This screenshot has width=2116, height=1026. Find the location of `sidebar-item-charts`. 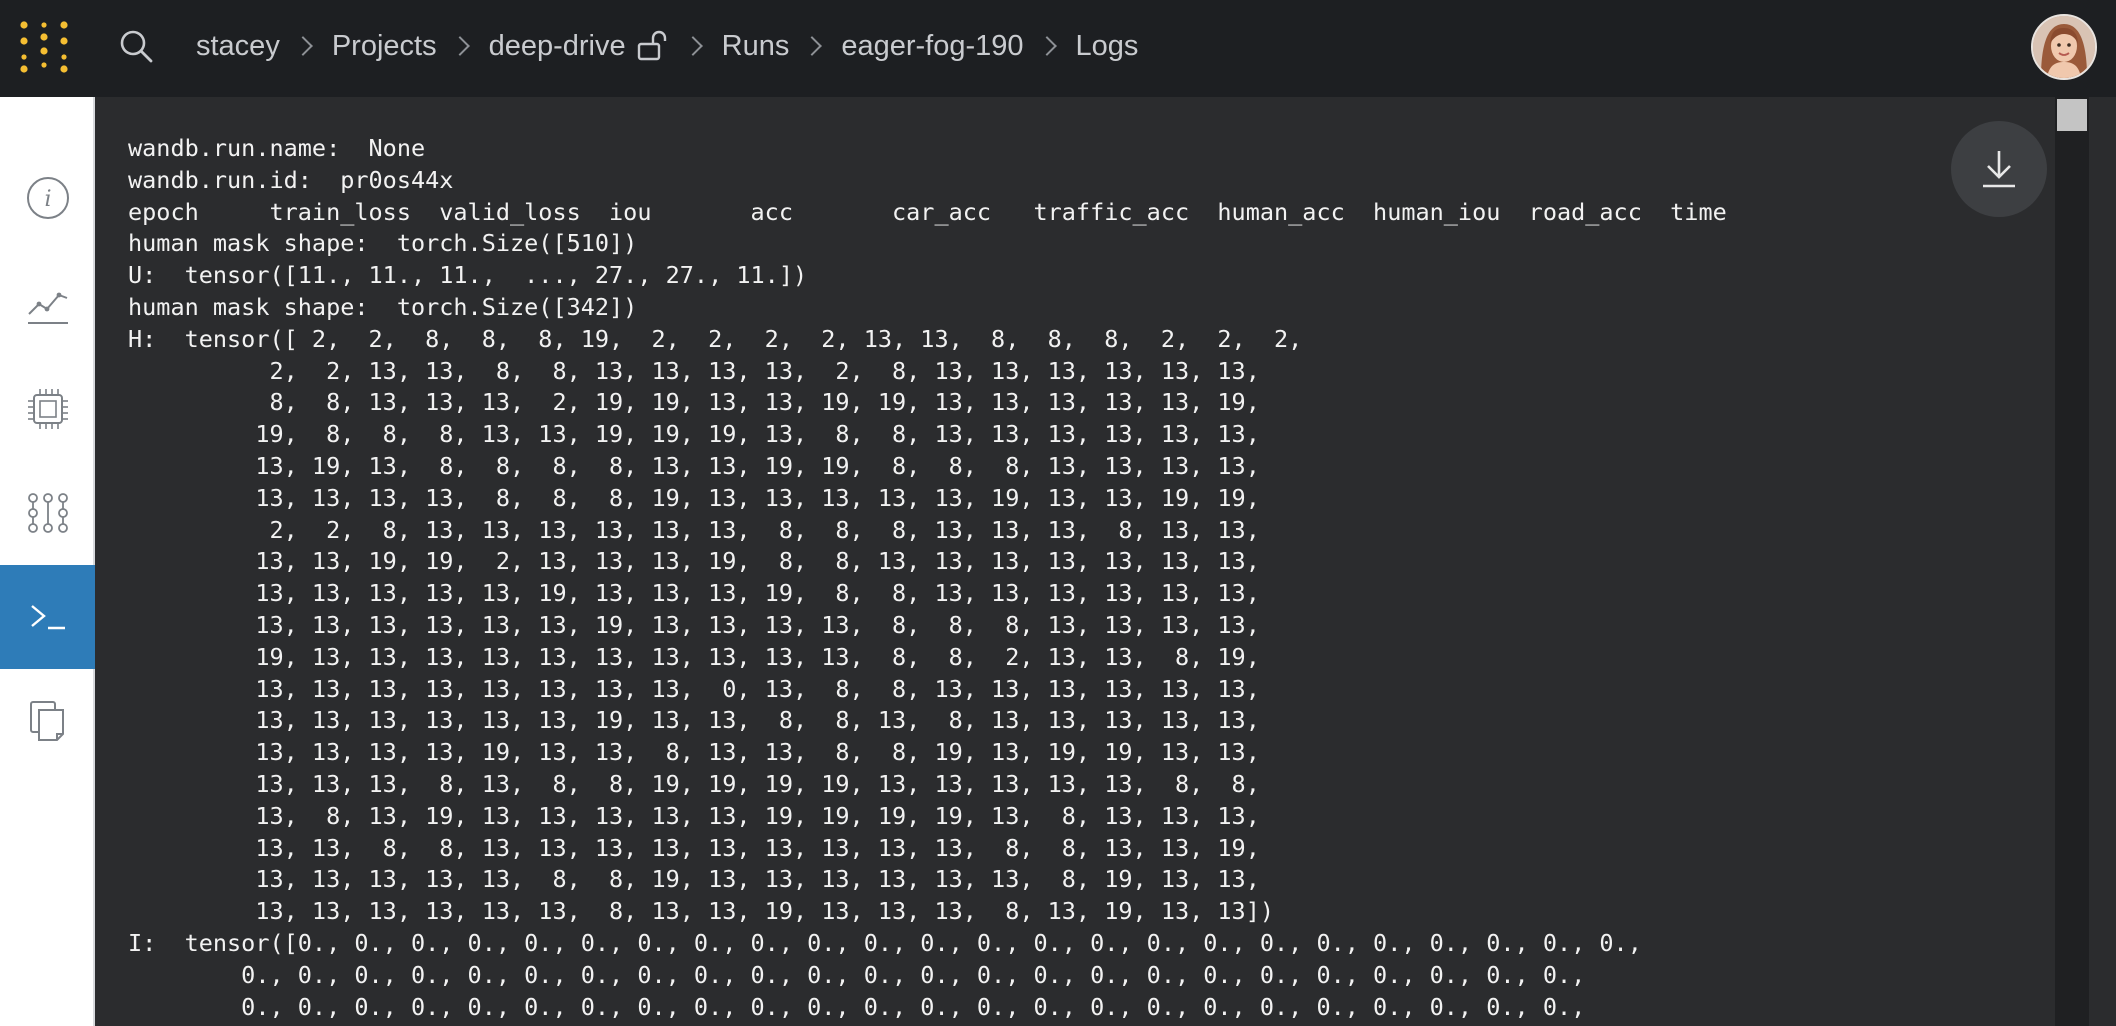

sidebar-item-charts is located at coordinates (47, 305).